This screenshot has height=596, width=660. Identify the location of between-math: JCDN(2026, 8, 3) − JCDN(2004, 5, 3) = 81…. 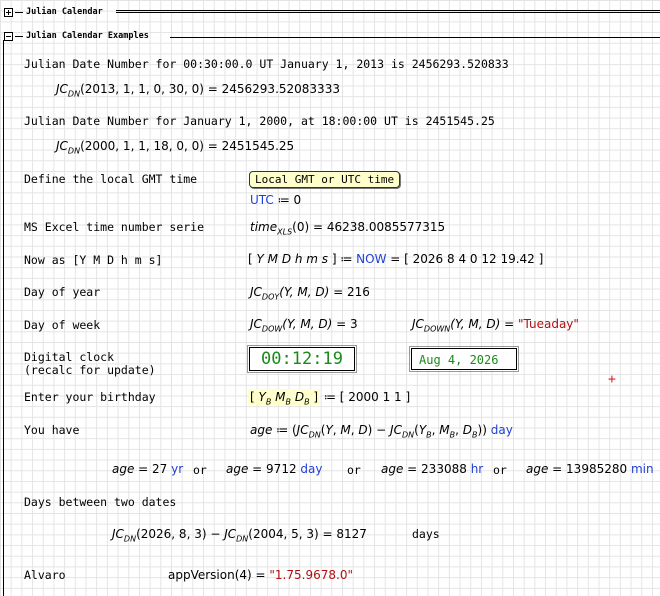
(239, 535).